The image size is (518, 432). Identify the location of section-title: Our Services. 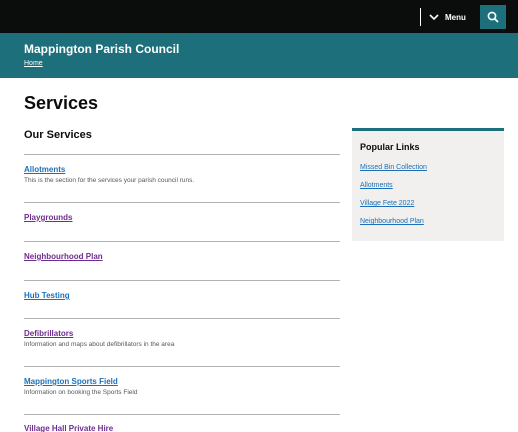
(58, 135).